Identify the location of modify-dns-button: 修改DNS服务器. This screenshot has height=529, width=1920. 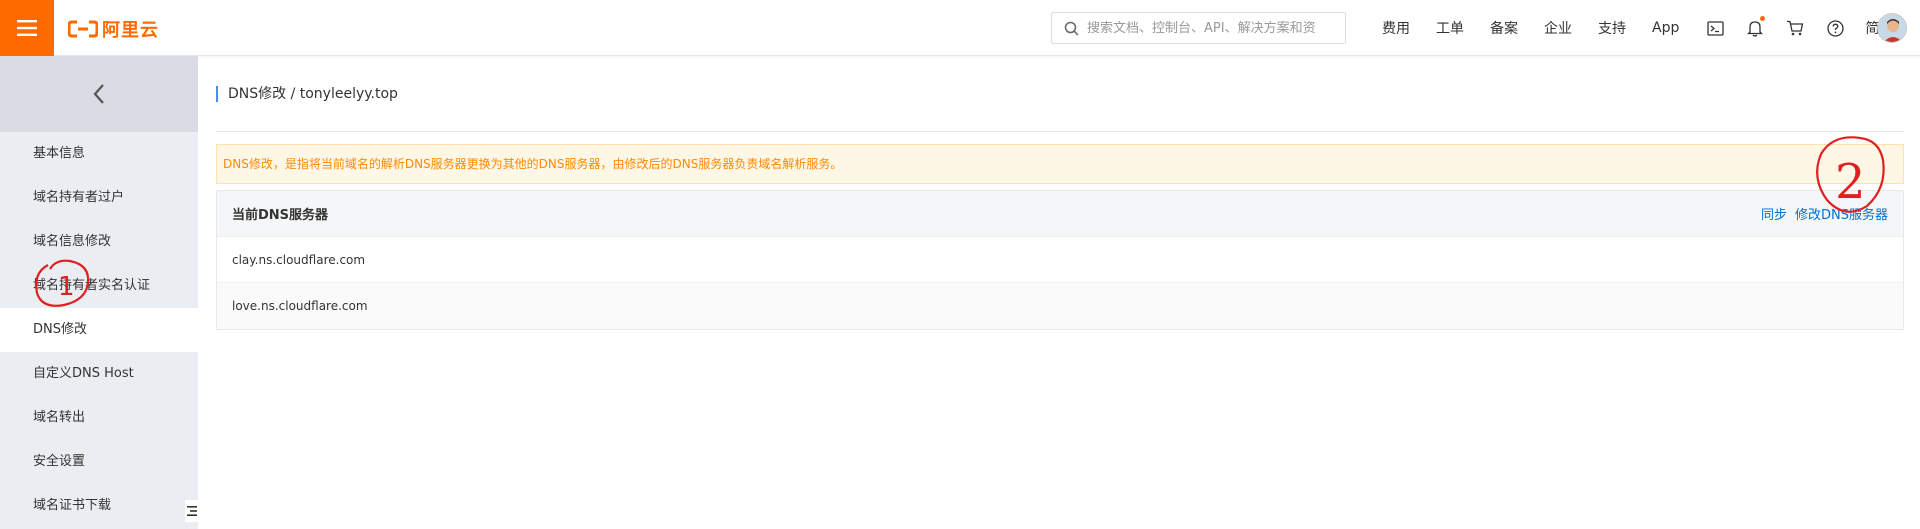
(1841, 213).